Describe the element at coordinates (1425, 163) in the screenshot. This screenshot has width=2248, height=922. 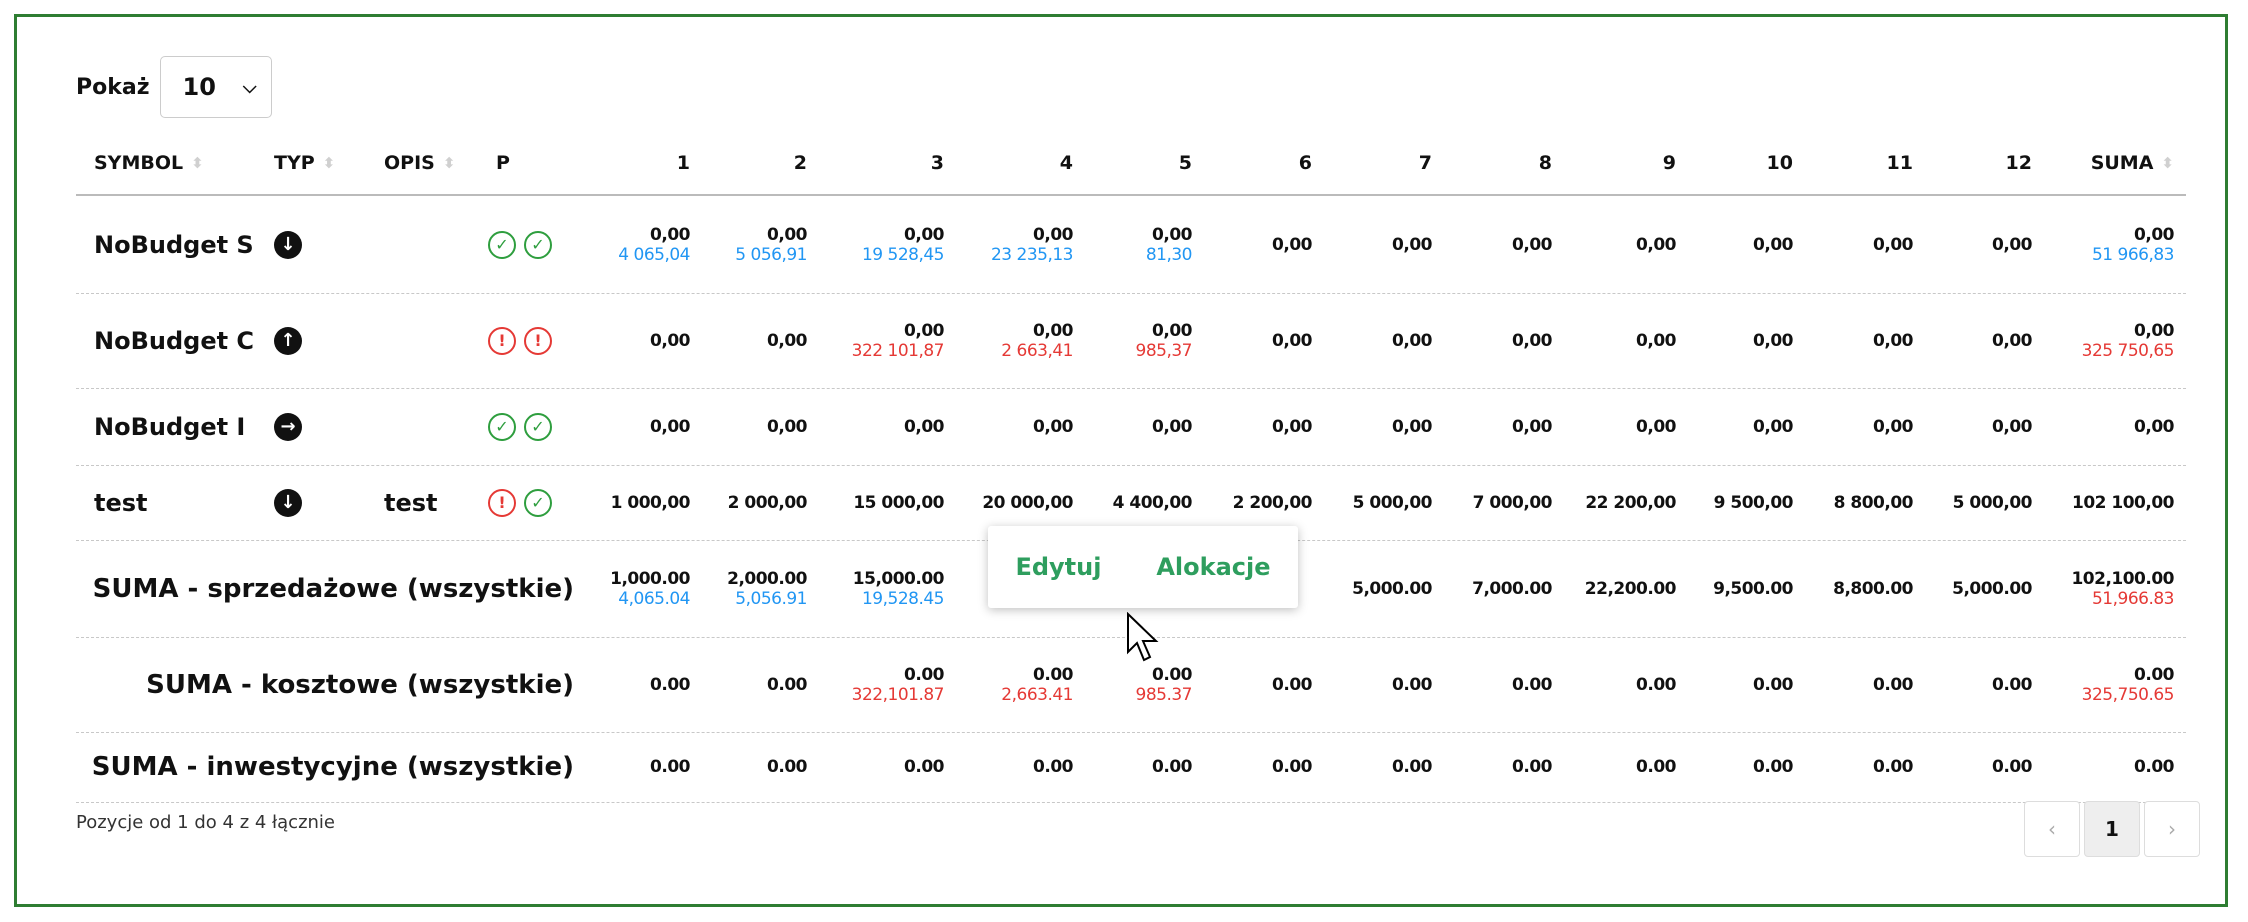
I see `column-header-month-7: 7` at that location.